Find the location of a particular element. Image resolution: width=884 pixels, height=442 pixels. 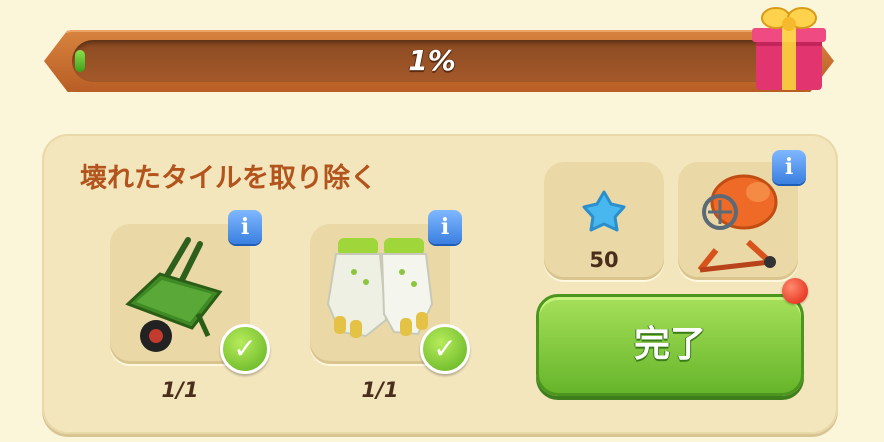

item-count-wheelbarrow: 1/1 is located at coordinates (180, 390).